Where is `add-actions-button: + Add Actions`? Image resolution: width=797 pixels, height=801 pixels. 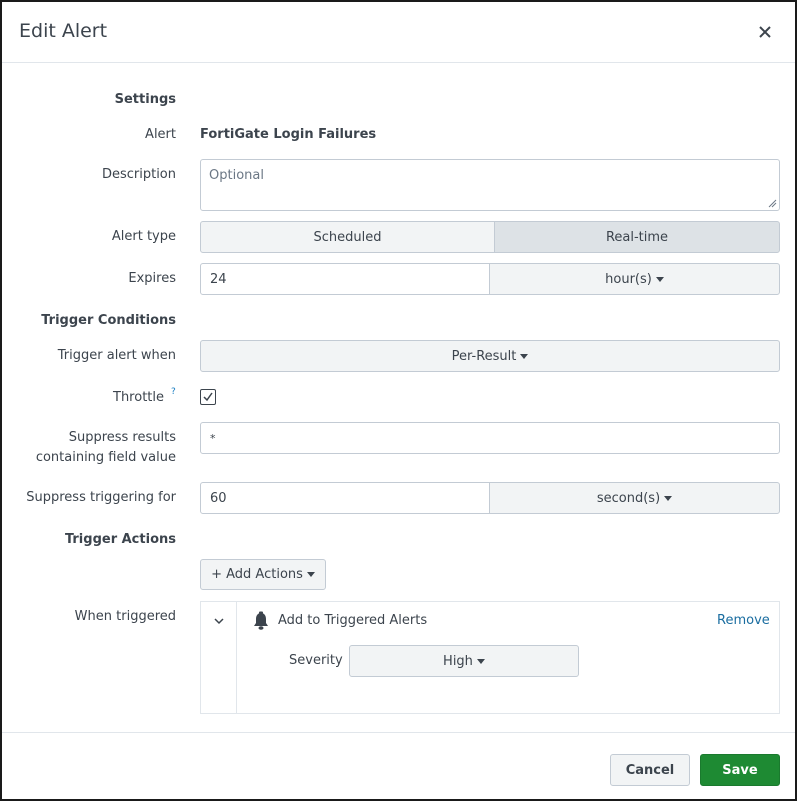 add-actions-button: + Add Actions is located at coordinates (263, 574).